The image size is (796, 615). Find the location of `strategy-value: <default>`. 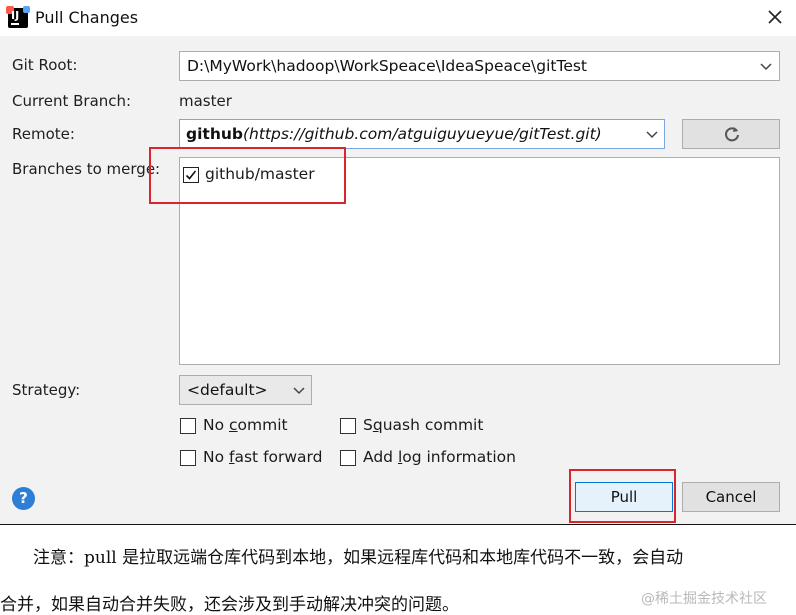

strategy-value: <default> is located at coordinates (227, 390).